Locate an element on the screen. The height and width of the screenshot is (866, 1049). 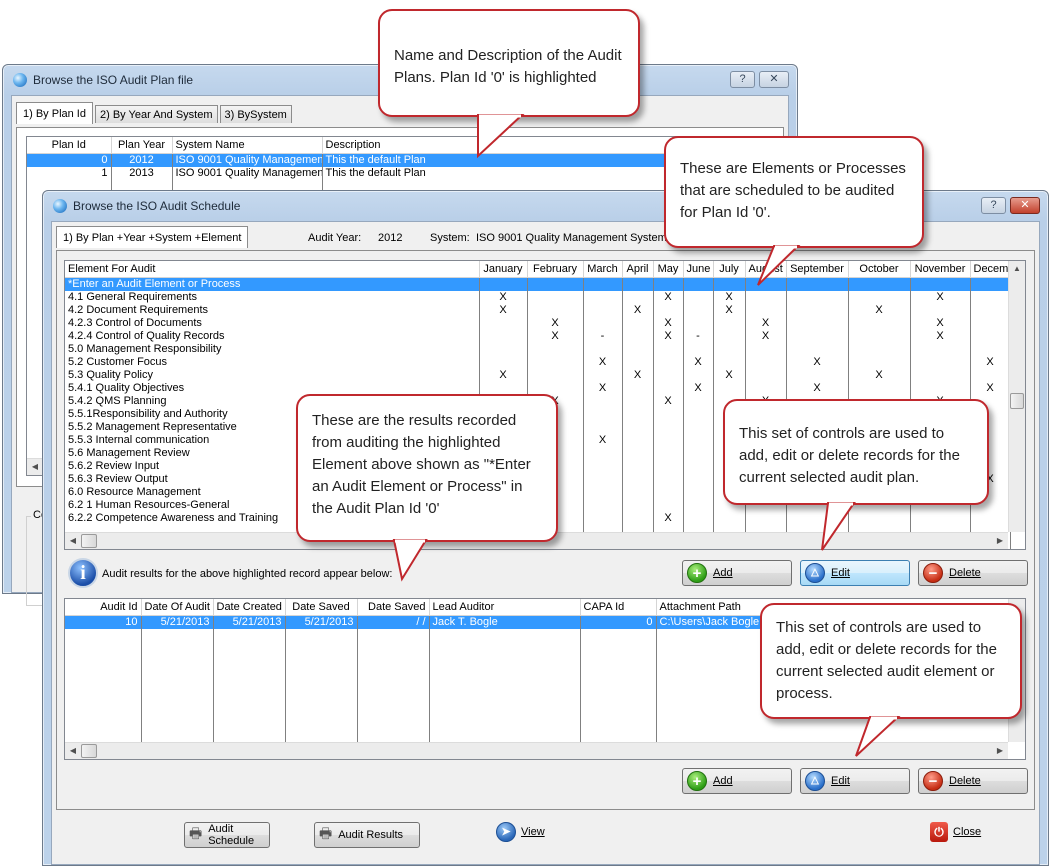
element-grid-vscrollbar: ▲ is located at coordinates (1016, 396).